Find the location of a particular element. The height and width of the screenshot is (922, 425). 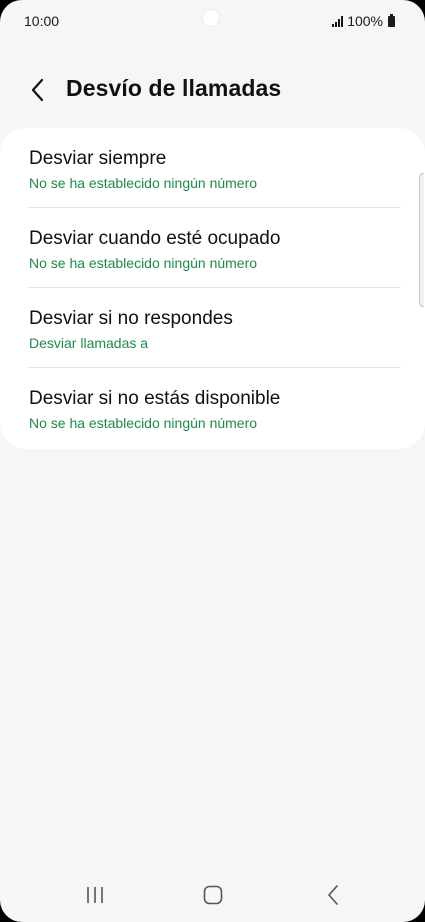

app-header: Desvío de llamadas is located at coordinates (212, 90).